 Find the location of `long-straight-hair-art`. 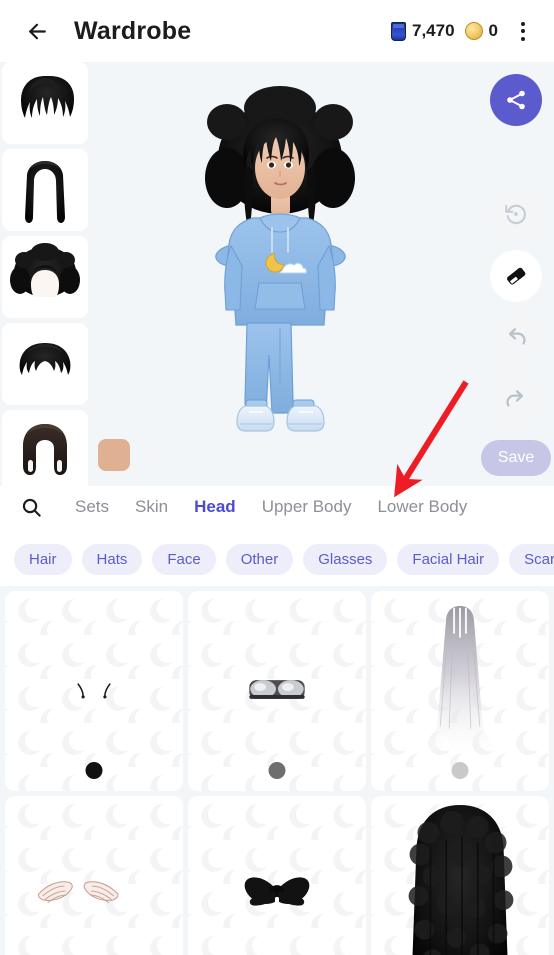

long-straight-hair-art is located at coordinates (45, 192).